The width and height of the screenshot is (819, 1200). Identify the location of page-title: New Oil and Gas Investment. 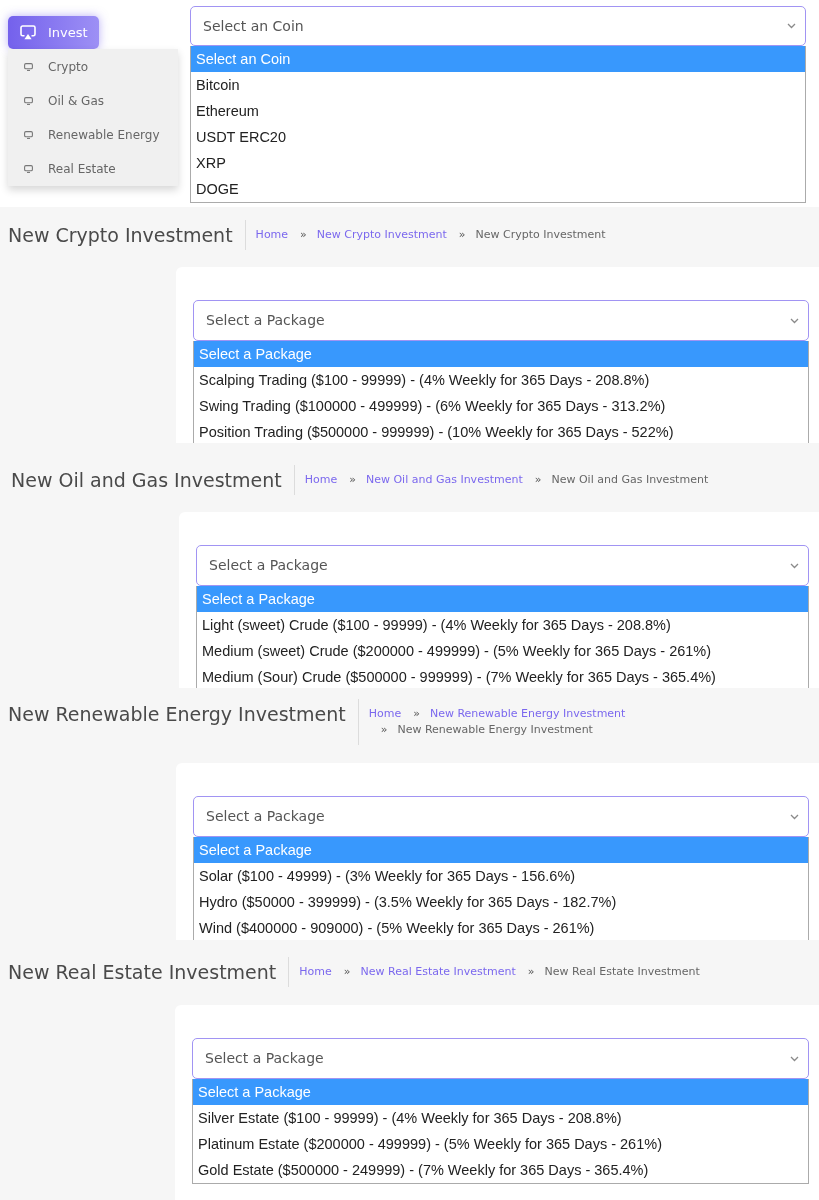
(146, 480).